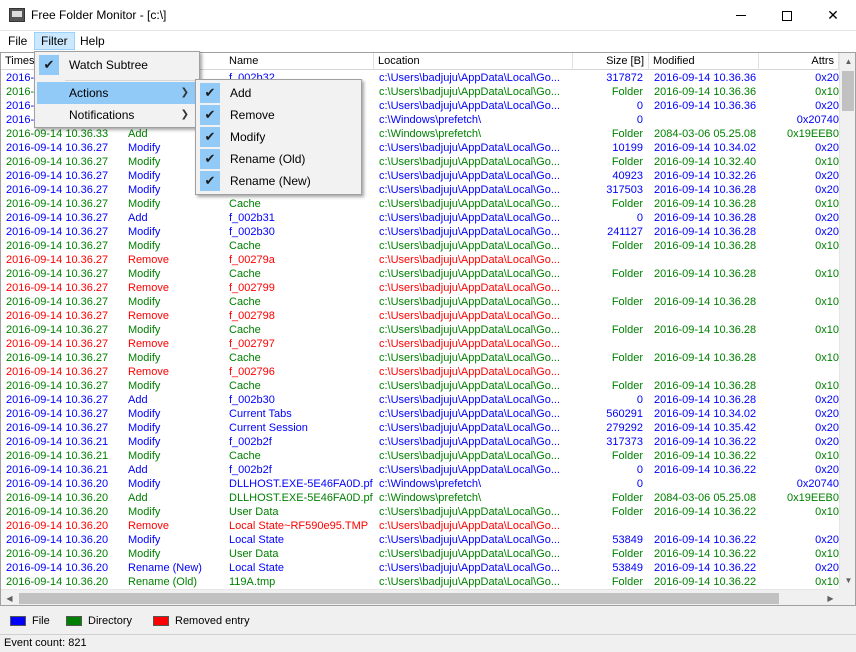 The image size is (856, 652). Describe the element at coordinates (827, 218) in the screenshot. I see `cell-attr: 0x20` at that location.